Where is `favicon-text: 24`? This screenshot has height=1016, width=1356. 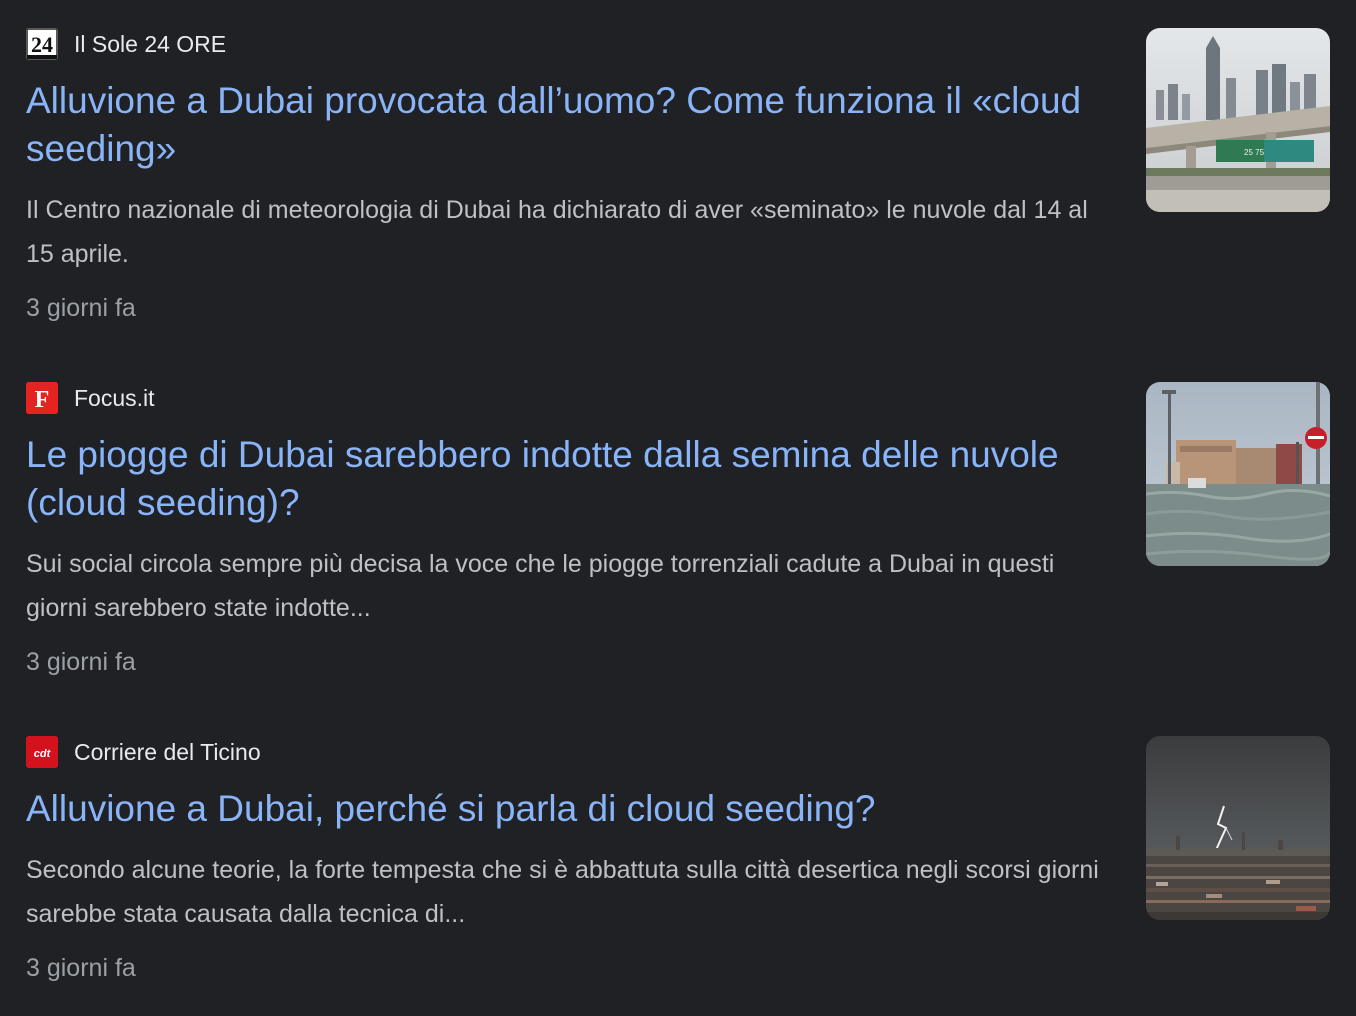 favicon-text: 24 is located at coordinates (42, 44).